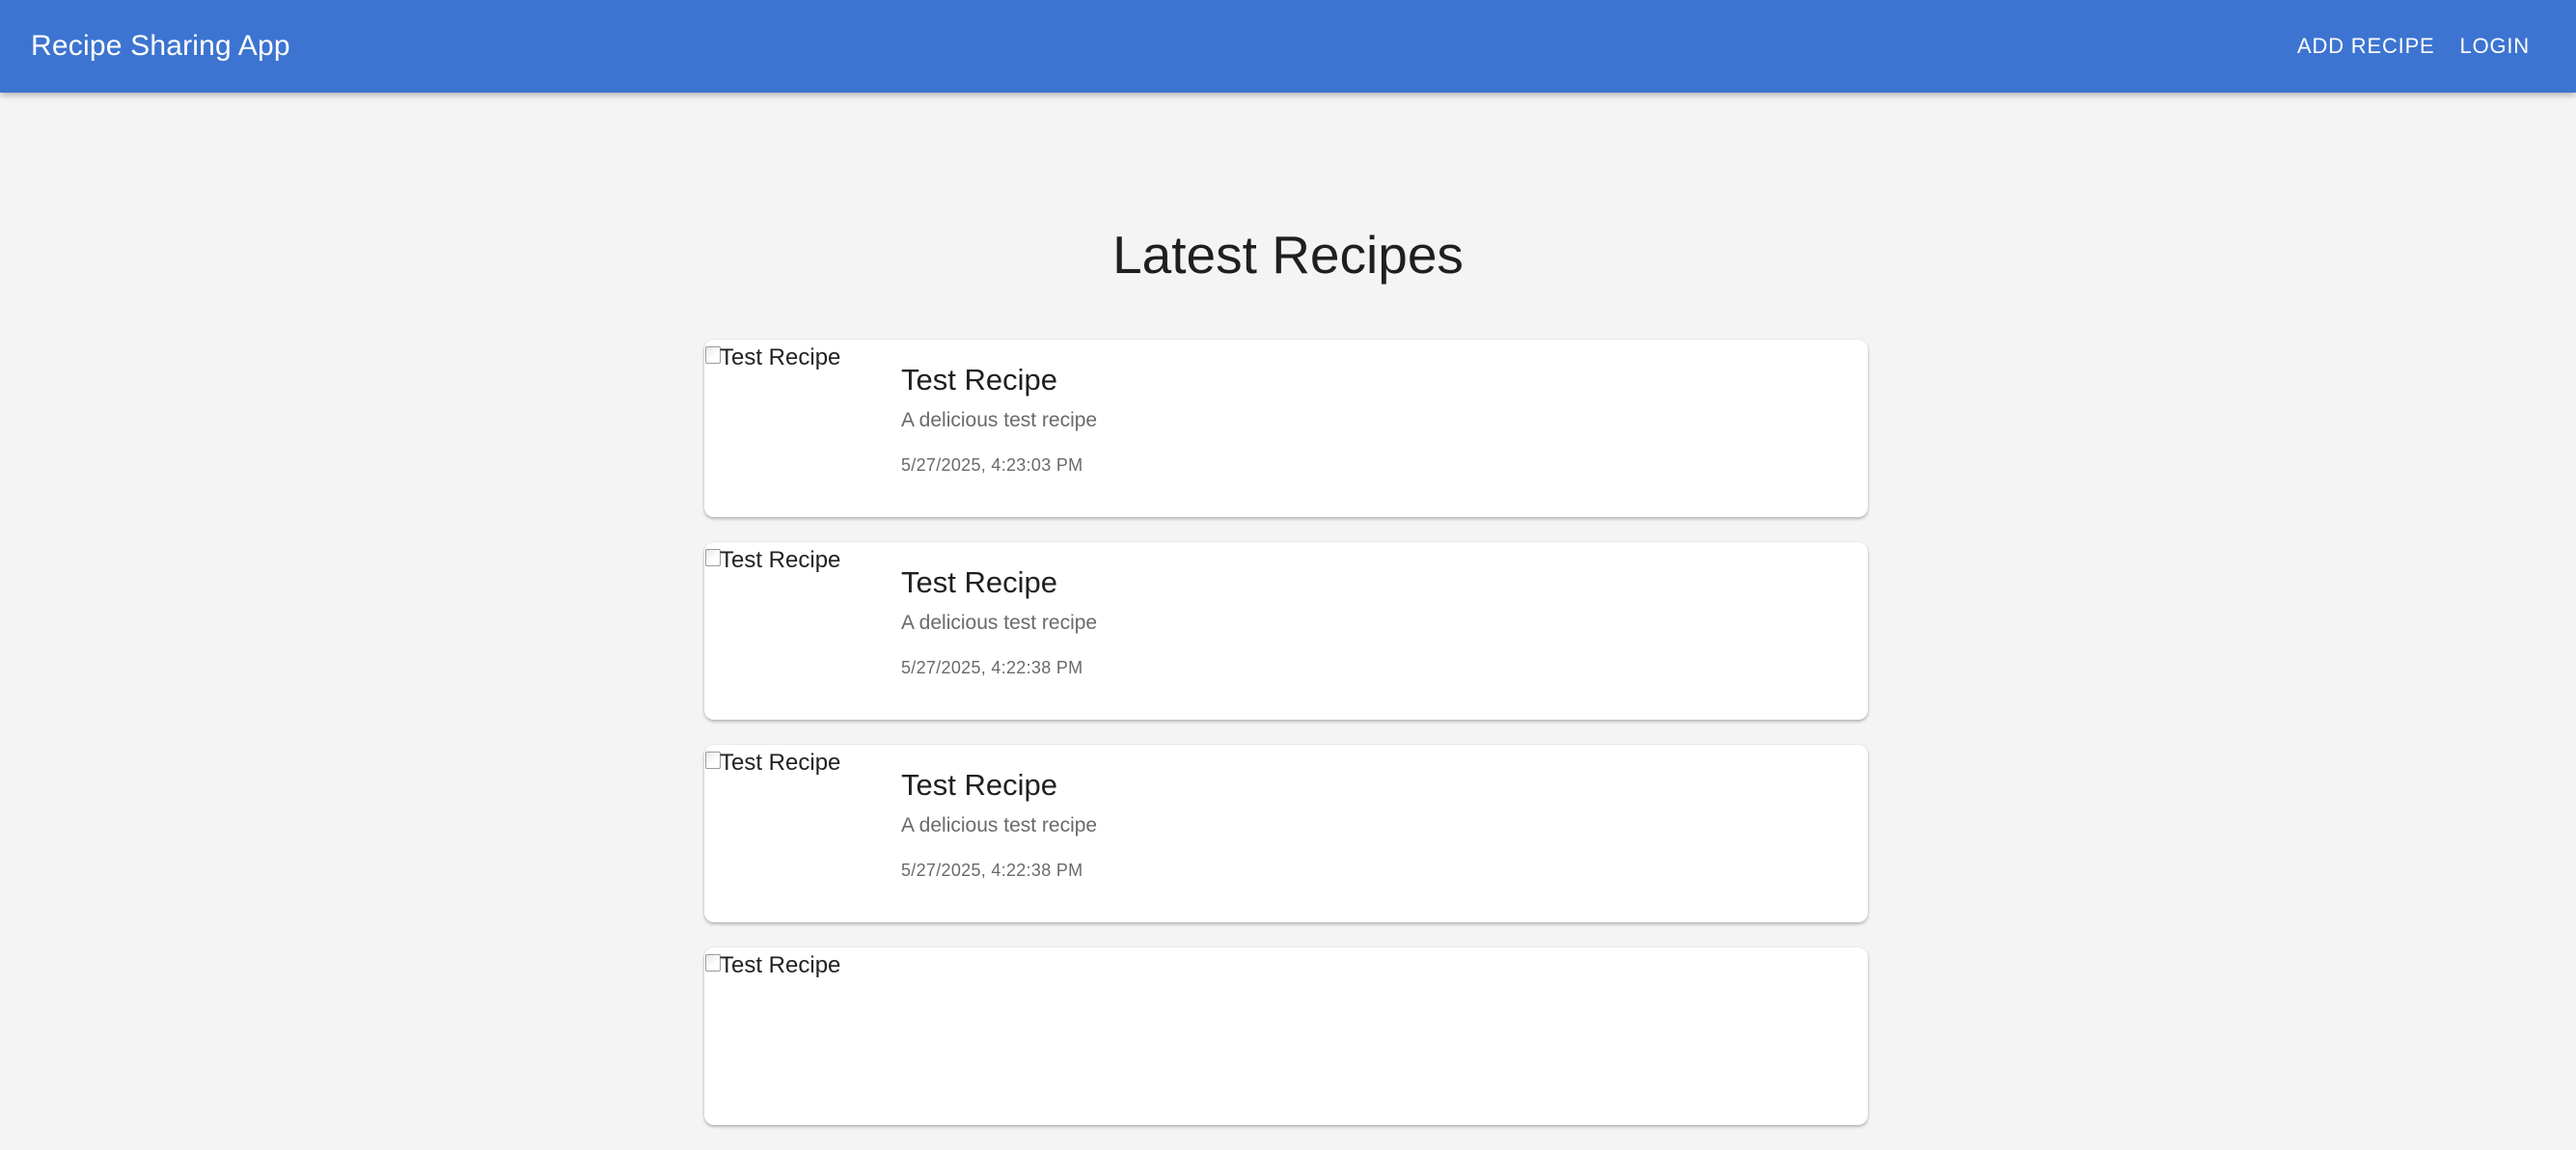  What do you see at coordinates (1286, 1036) in the screenshot?
I see `recipe-card: Test Recipe` at bounding box center [1286, 1036].